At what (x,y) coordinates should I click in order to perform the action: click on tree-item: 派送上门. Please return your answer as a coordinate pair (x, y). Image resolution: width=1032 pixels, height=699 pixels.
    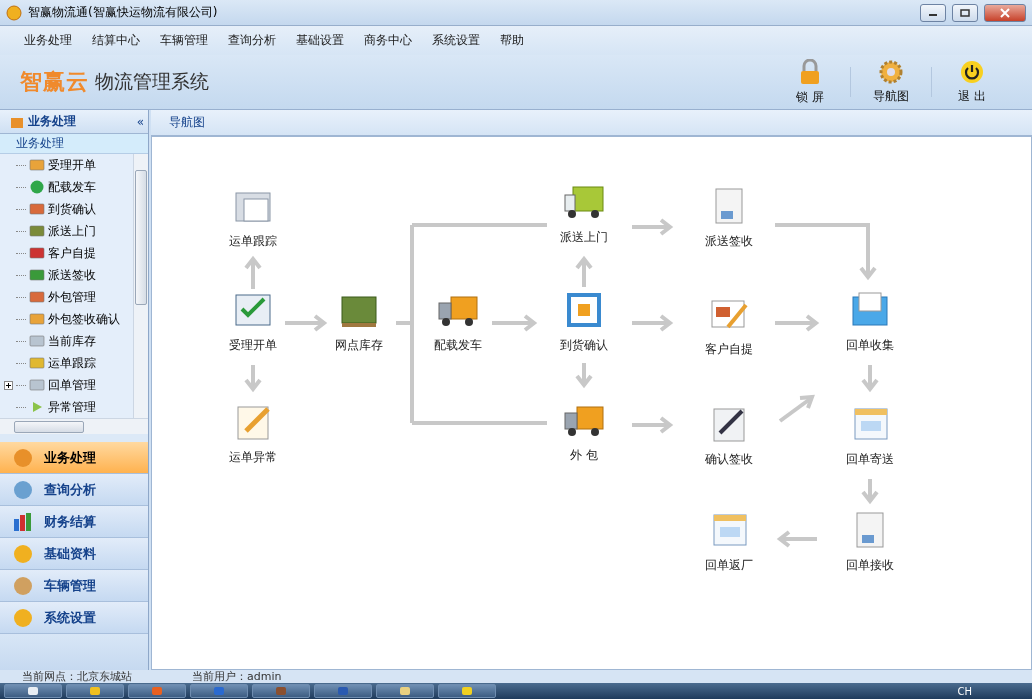
    Looking at the image, I should click on (72, 231).